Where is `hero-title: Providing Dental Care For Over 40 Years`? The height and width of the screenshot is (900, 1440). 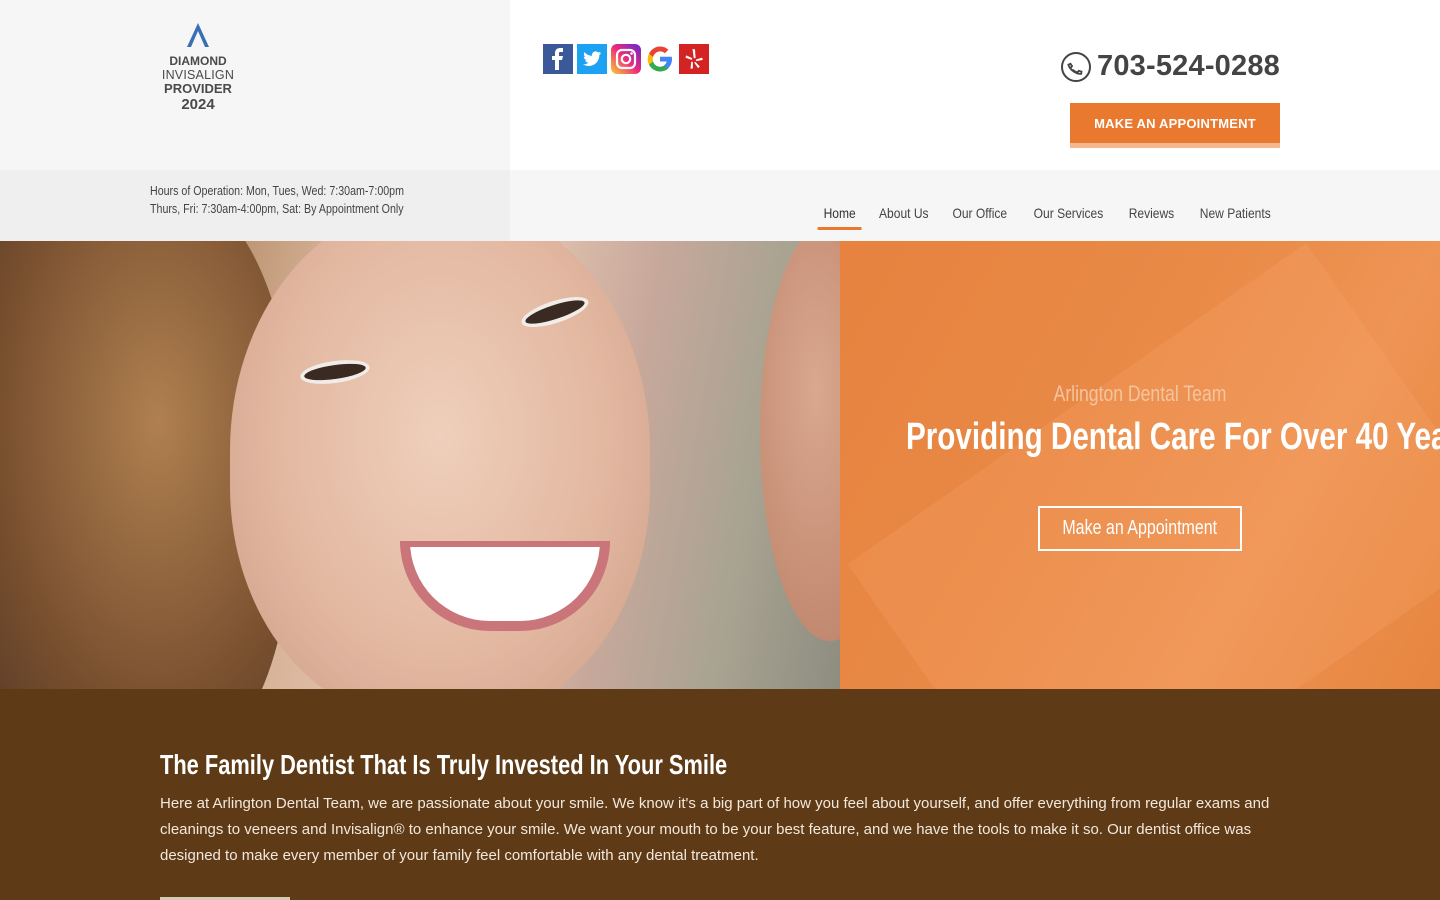
hero-title: Providing Dental Care For Over 40 Years is located at coordinates (1173, 437).